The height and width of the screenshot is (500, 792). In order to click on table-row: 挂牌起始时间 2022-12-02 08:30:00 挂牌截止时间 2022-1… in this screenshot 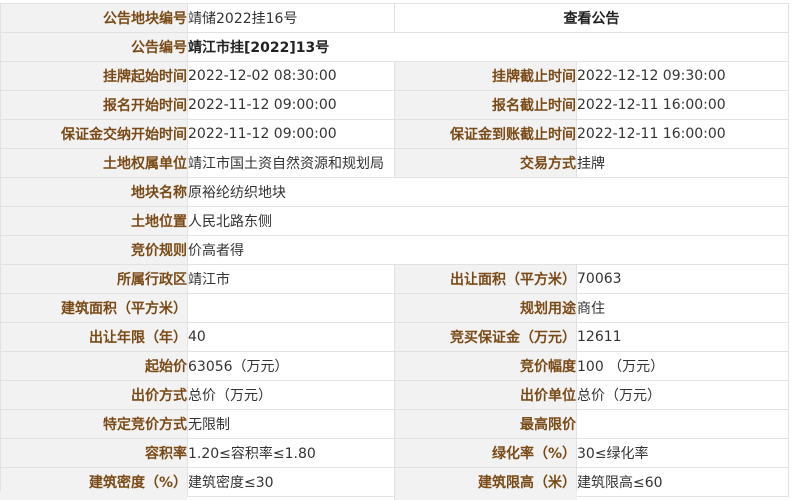, I will do `click(394, 76)`.